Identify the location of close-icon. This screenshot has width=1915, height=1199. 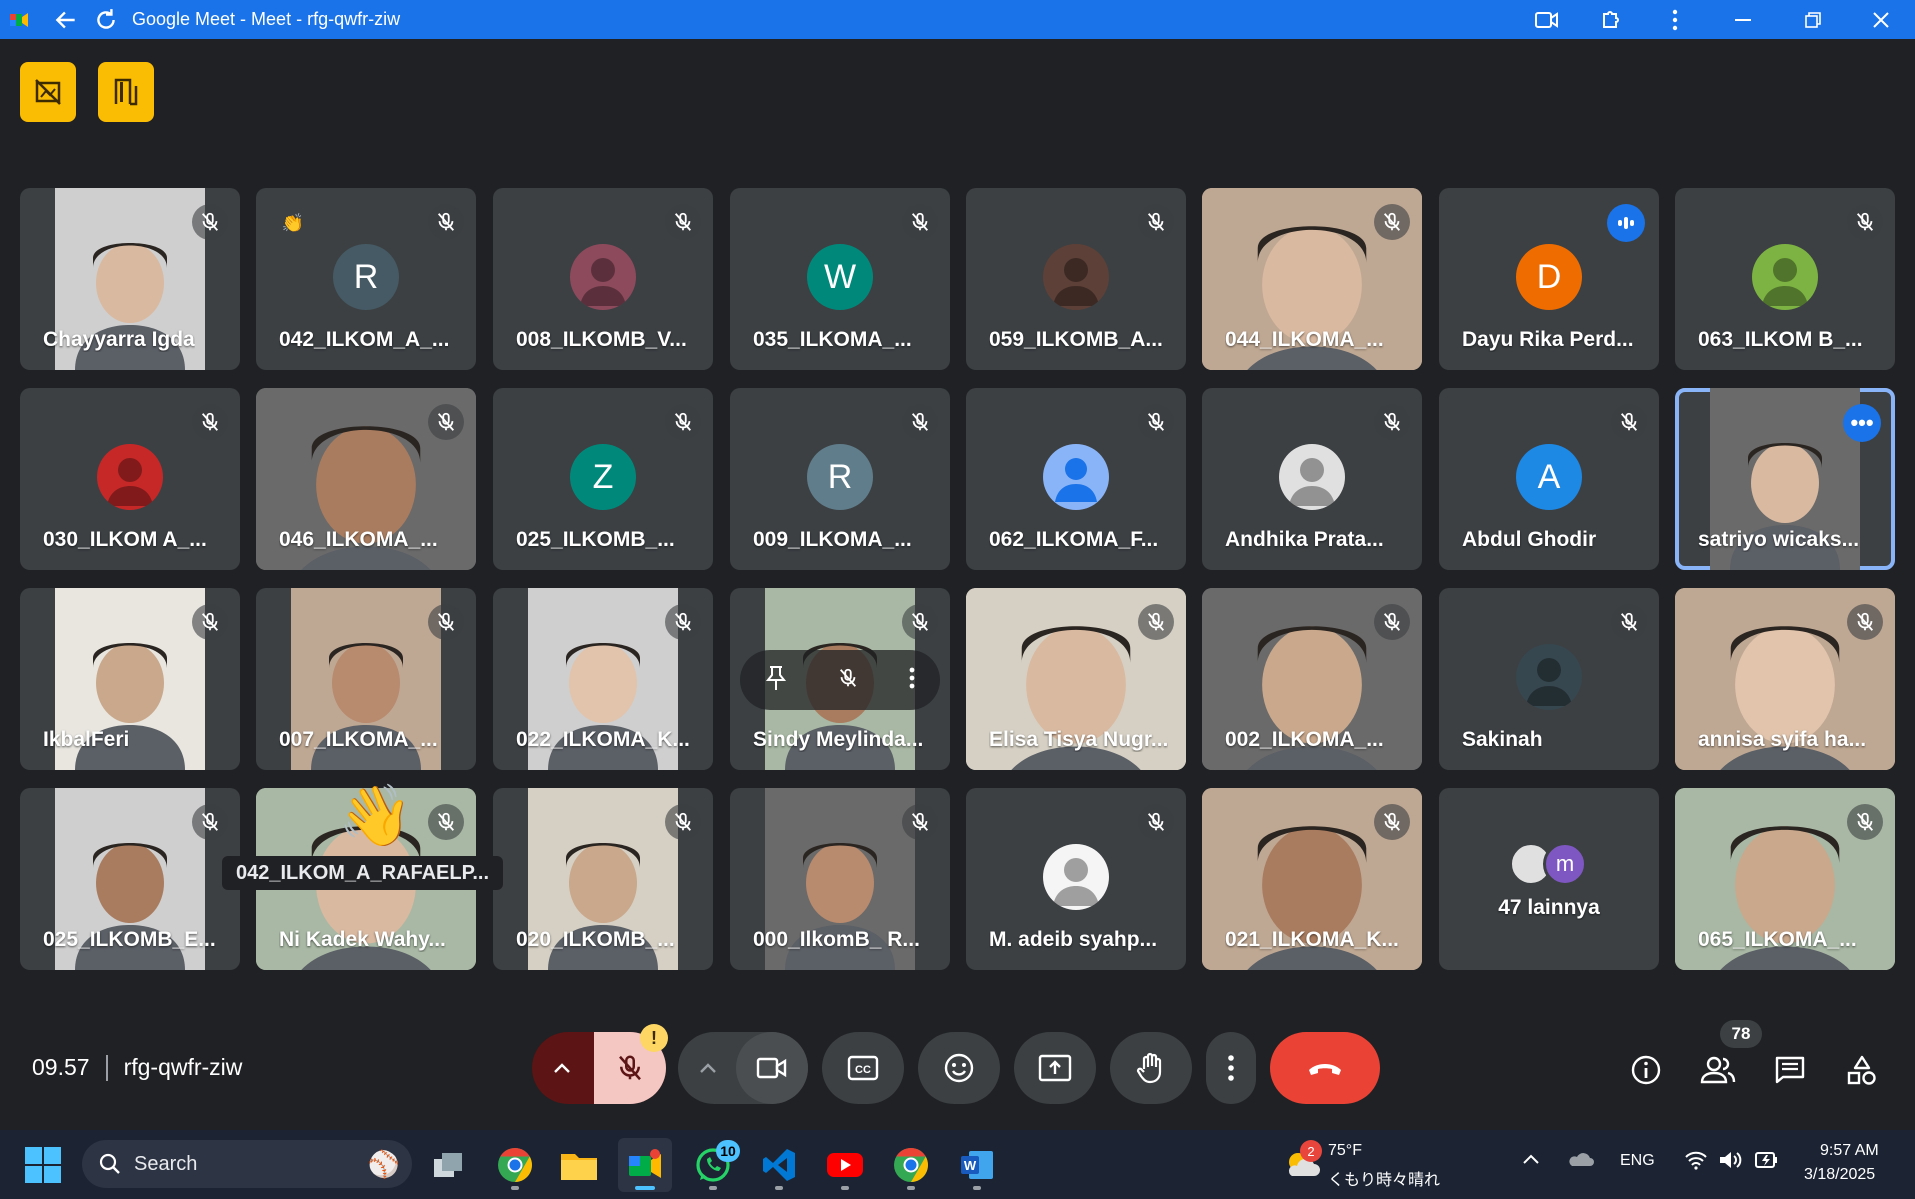
(1881, 19).